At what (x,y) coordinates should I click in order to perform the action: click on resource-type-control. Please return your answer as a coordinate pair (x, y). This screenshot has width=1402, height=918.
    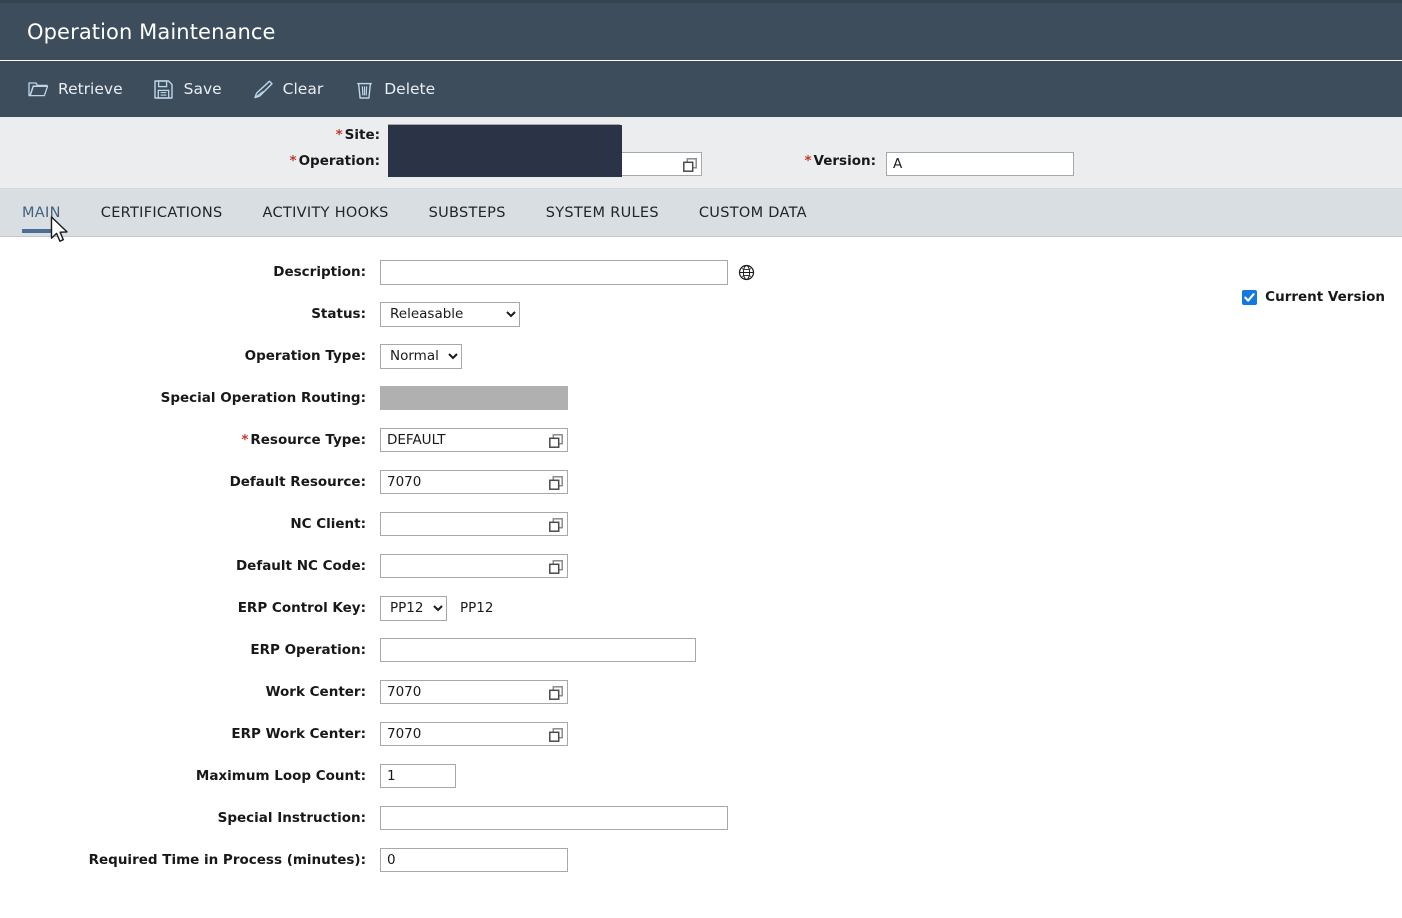
    Looking at the image, I should click on (474, 440).